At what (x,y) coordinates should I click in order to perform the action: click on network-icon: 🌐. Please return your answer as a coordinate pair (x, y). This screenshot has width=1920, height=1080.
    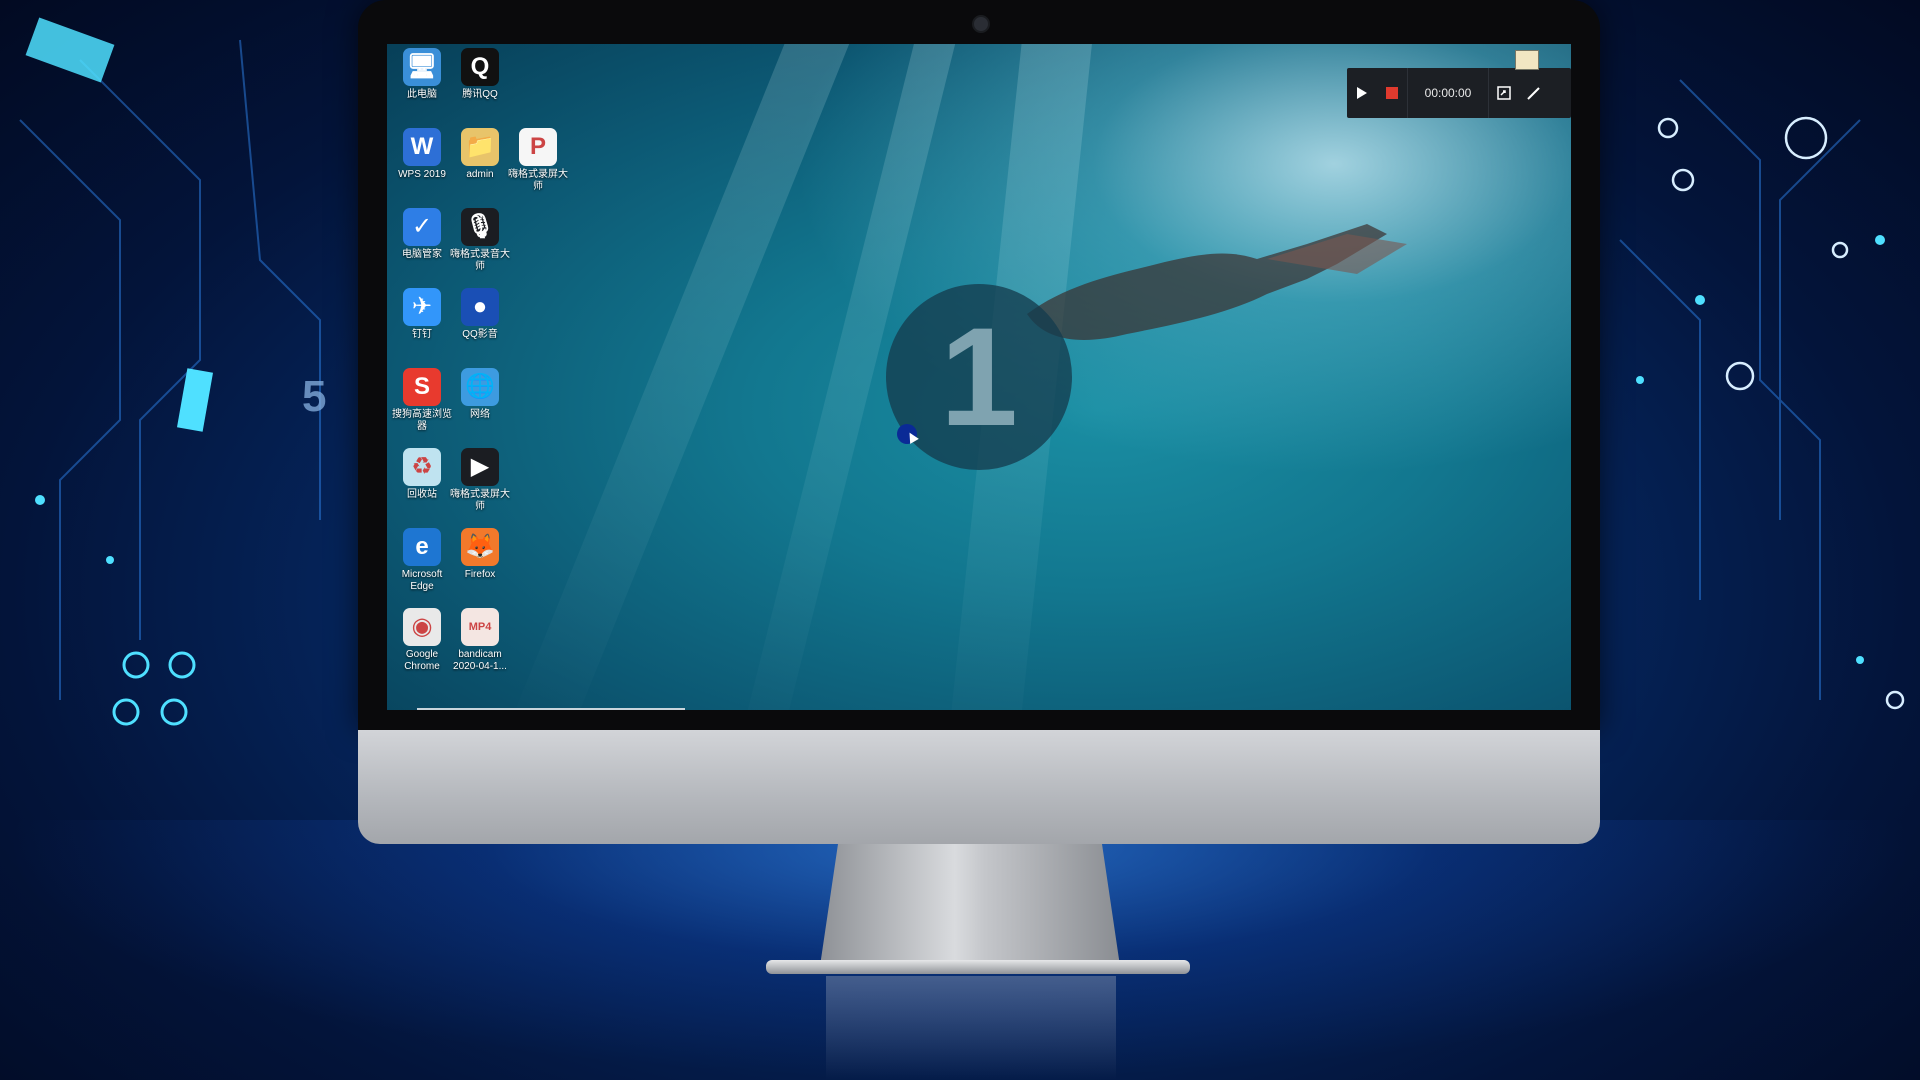
    Looking at the image, I should click on (480, 387).